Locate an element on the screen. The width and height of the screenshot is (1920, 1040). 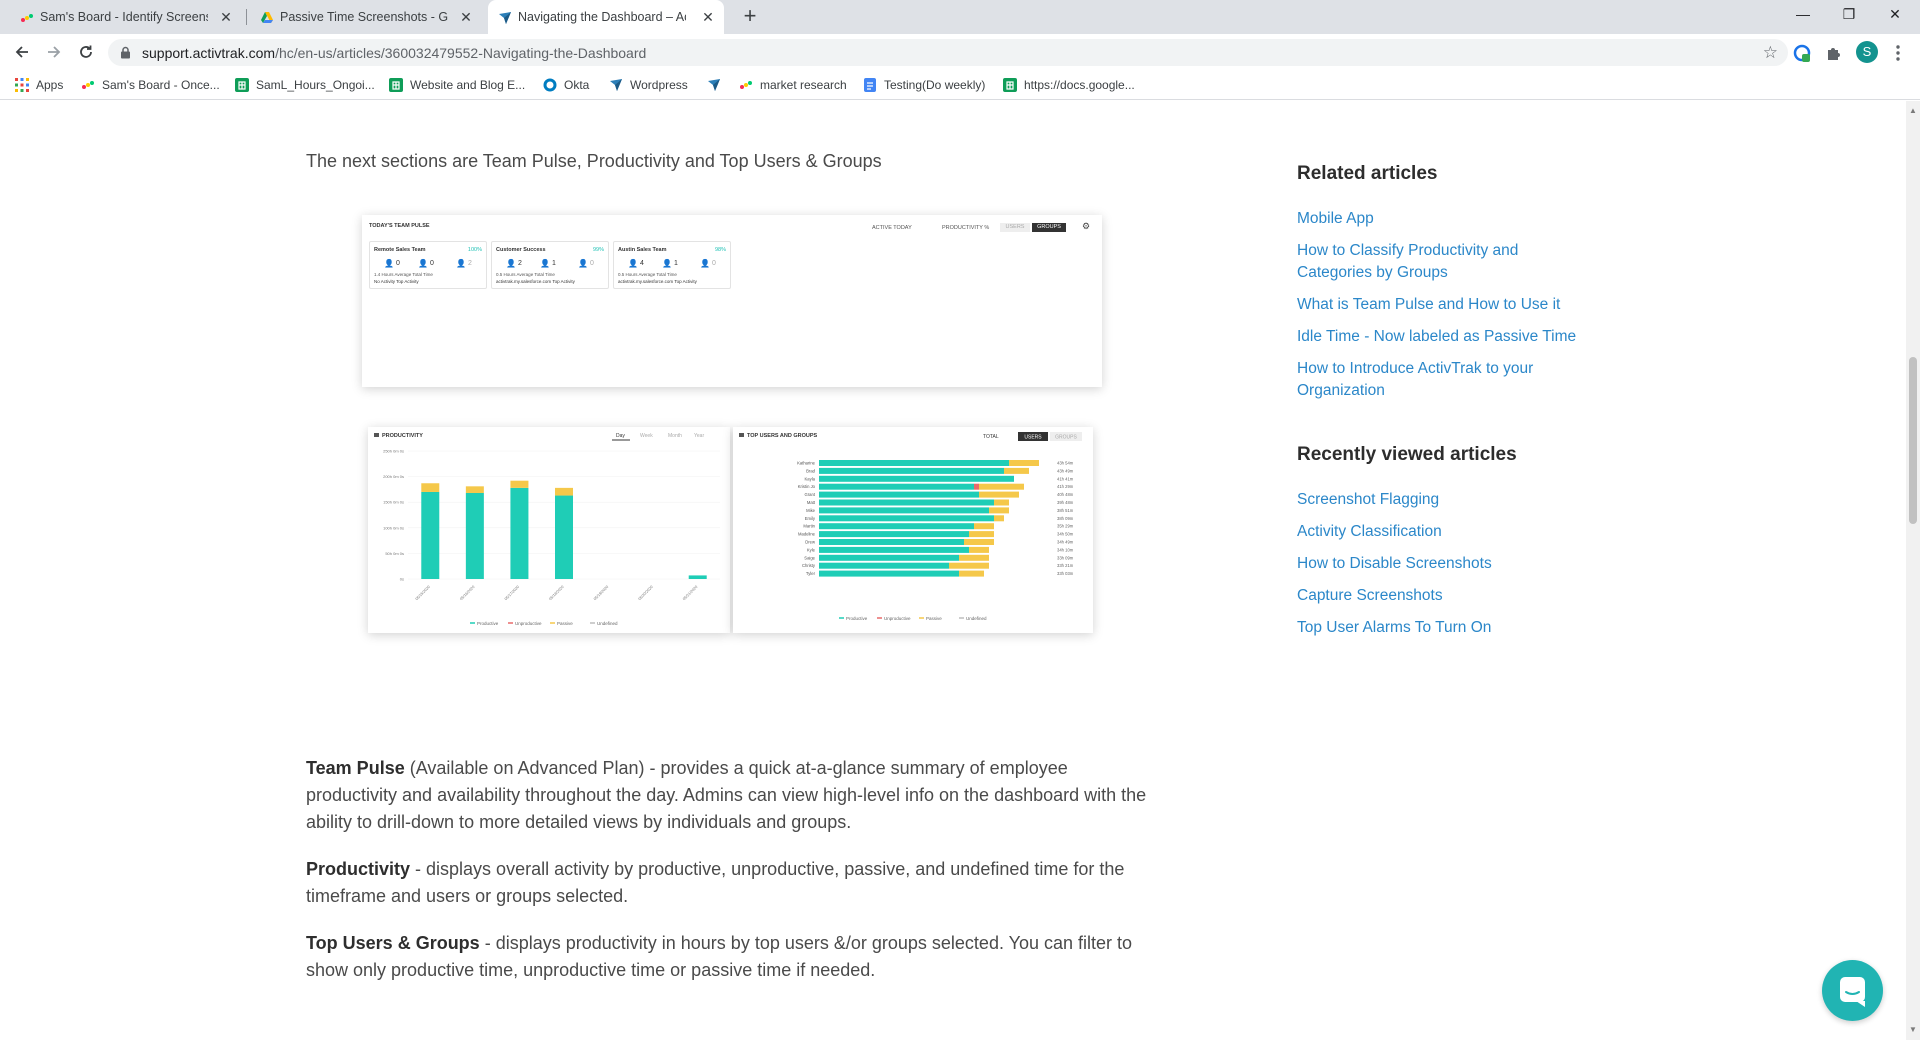
bookmark-star-icon: ☆ is located at coordinates (1770, 53).